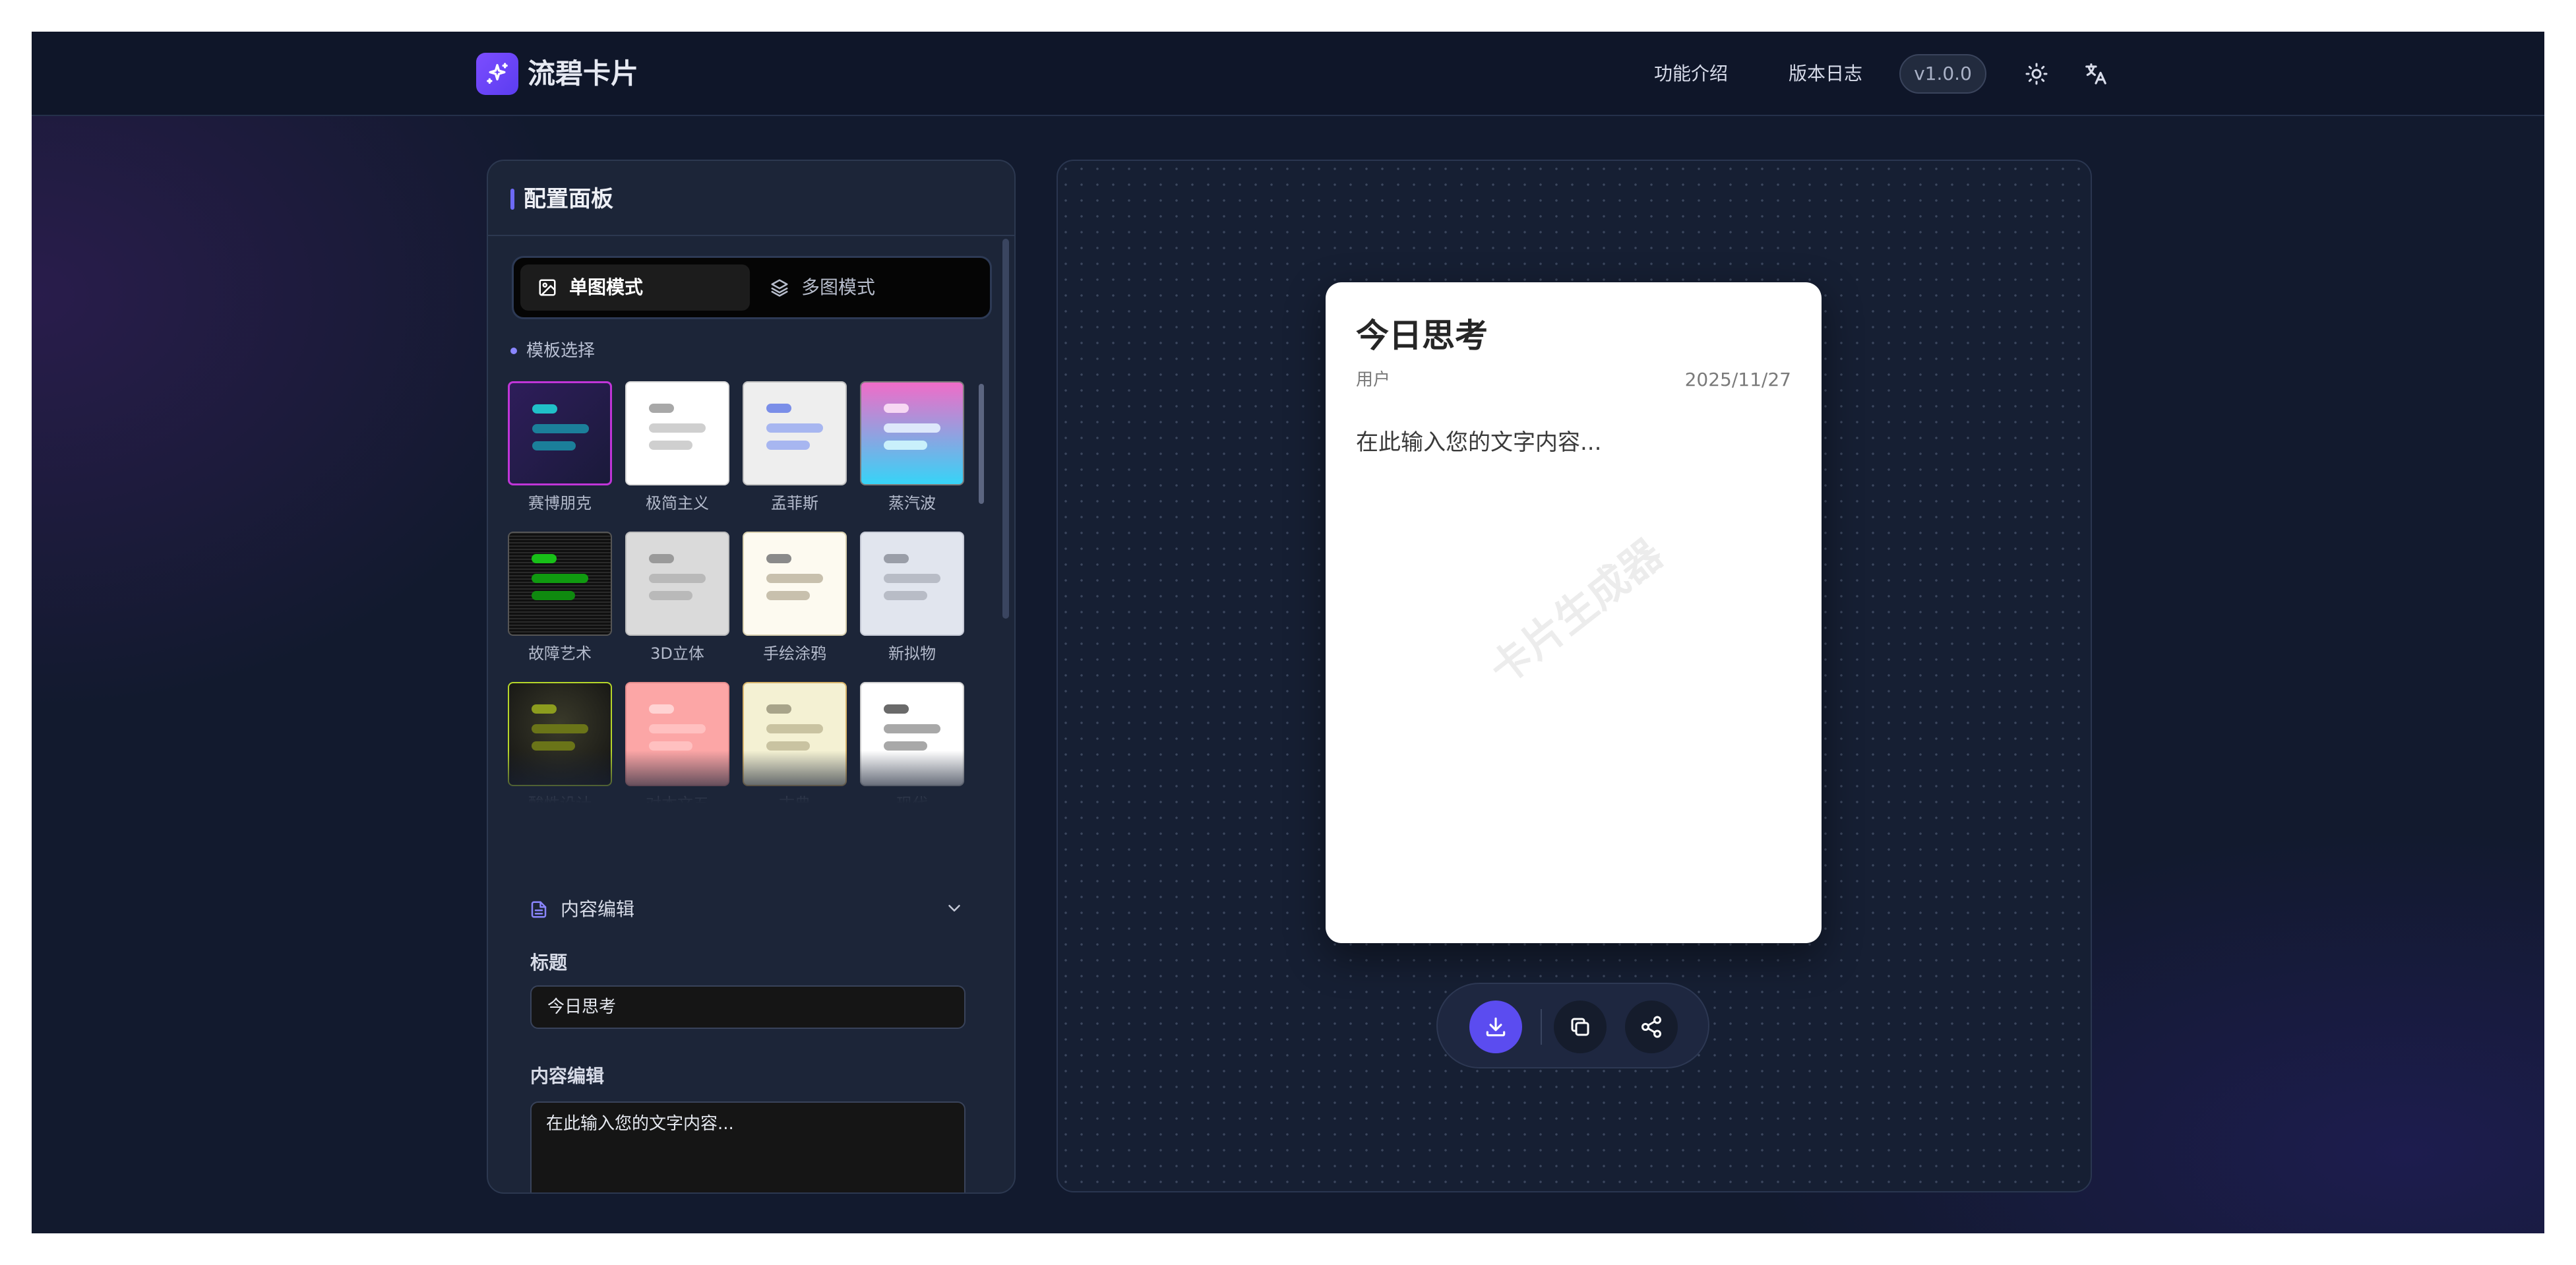  I want to click on app-name: 流碧卡片, so click(583, 74).